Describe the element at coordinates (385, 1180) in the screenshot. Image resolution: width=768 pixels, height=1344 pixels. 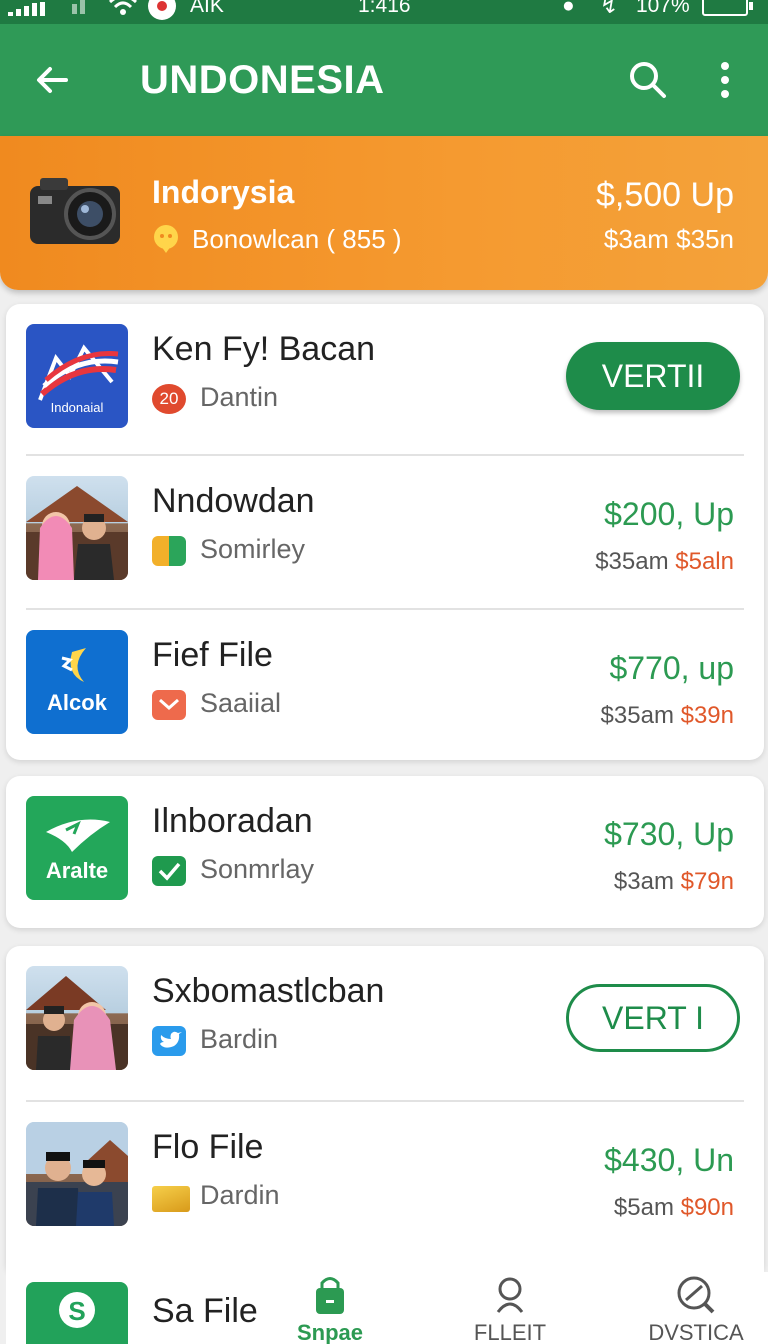
I see `list-item: Flo File Dardin $430, Un $5am $90n` at that location.